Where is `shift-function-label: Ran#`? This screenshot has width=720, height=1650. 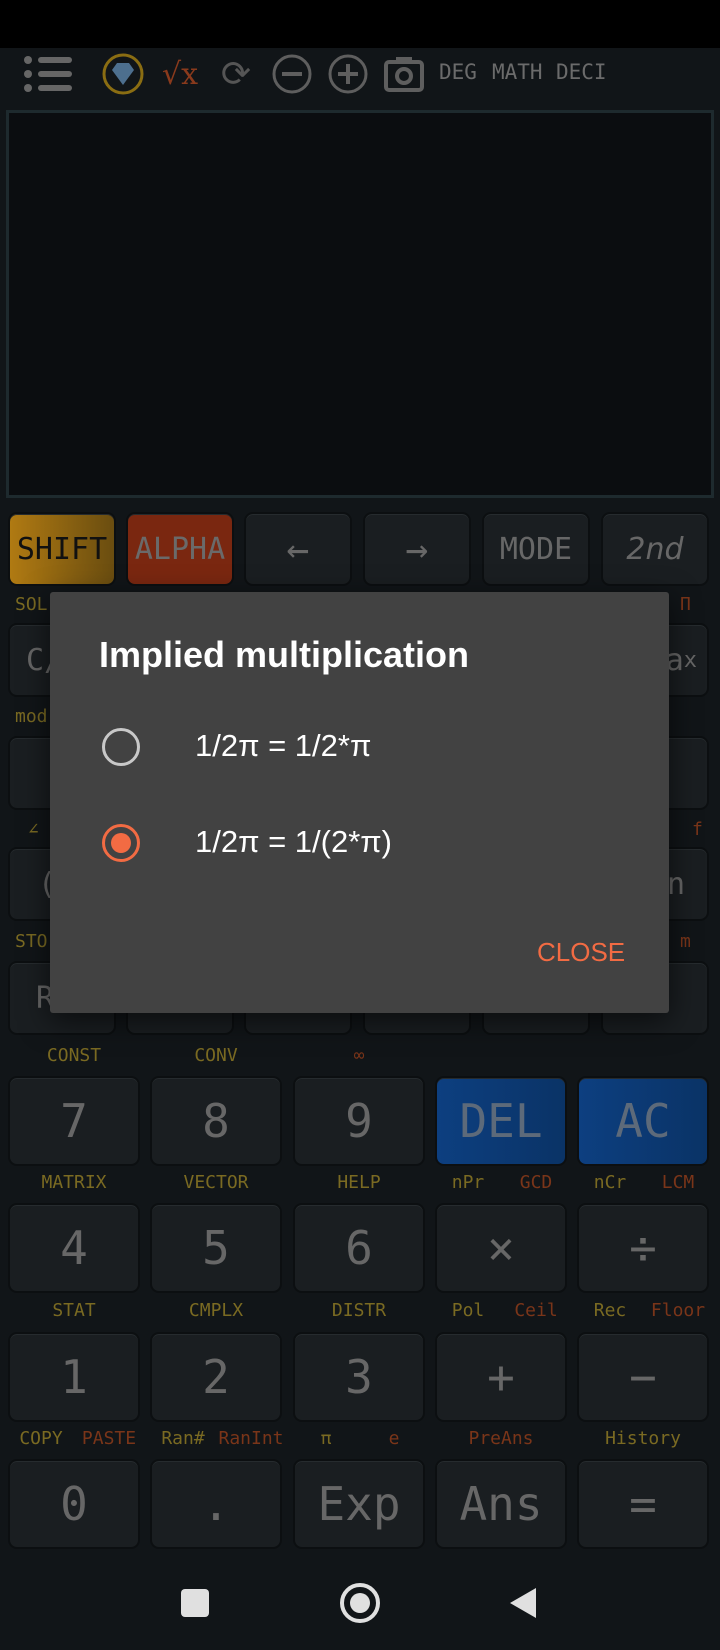 shift-function-label: Ran# is located at coordinates (183, 1438).